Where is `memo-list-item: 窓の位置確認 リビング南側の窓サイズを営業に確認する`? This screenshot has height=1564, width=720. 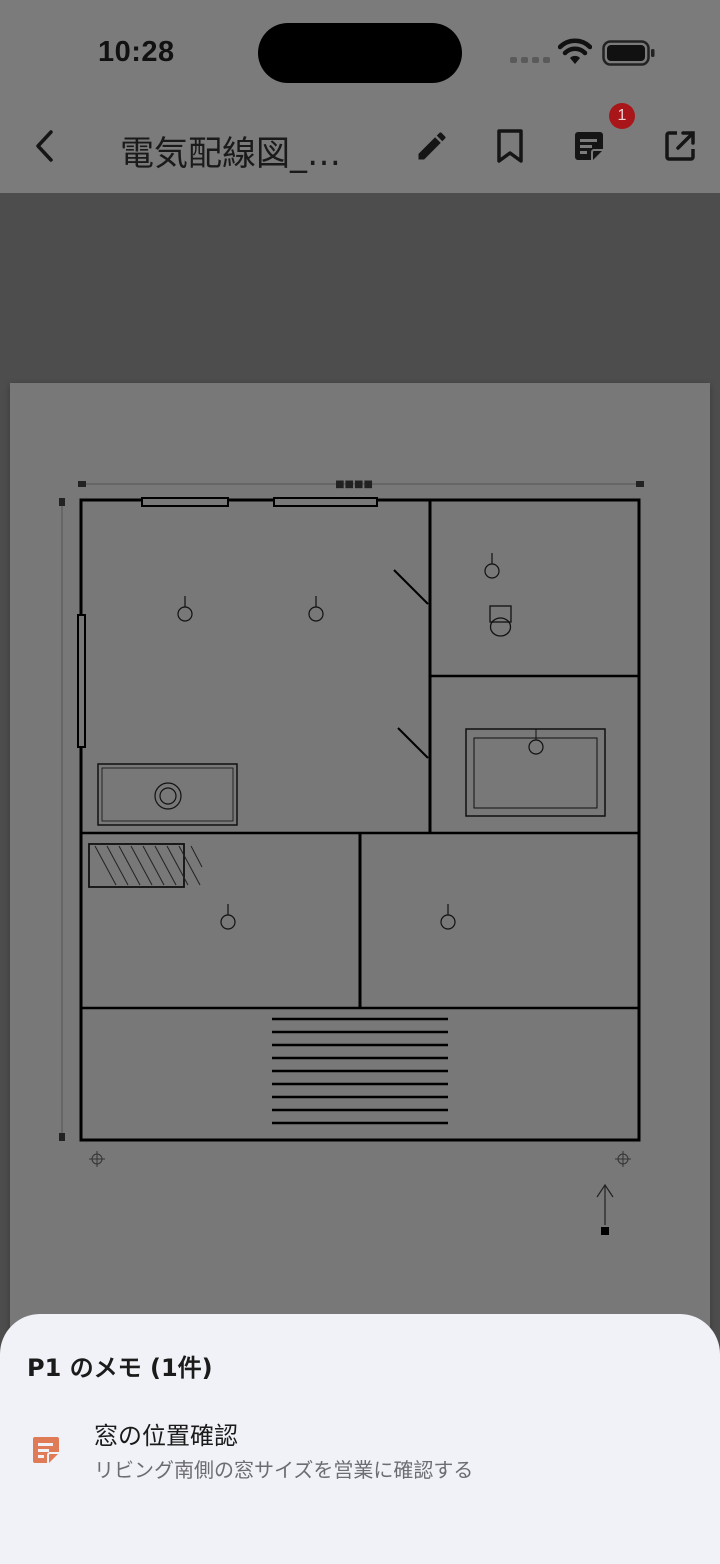 memo-list-item: 窓の位置確認 リビング南側の窓サイズを営業に確認する is located at coordinates (360, 1453).